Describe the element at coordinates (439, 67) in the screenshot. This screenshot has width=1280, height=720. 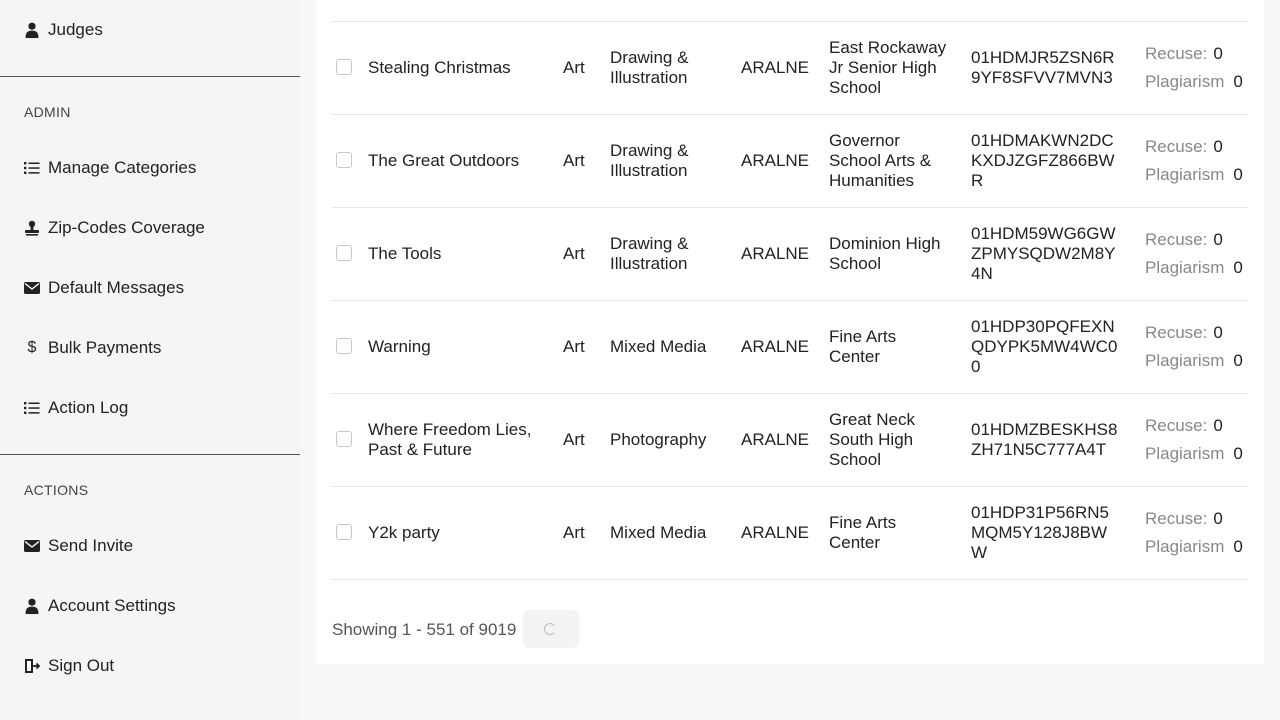
I see `submission-title: Stealing Christmas` at that location.